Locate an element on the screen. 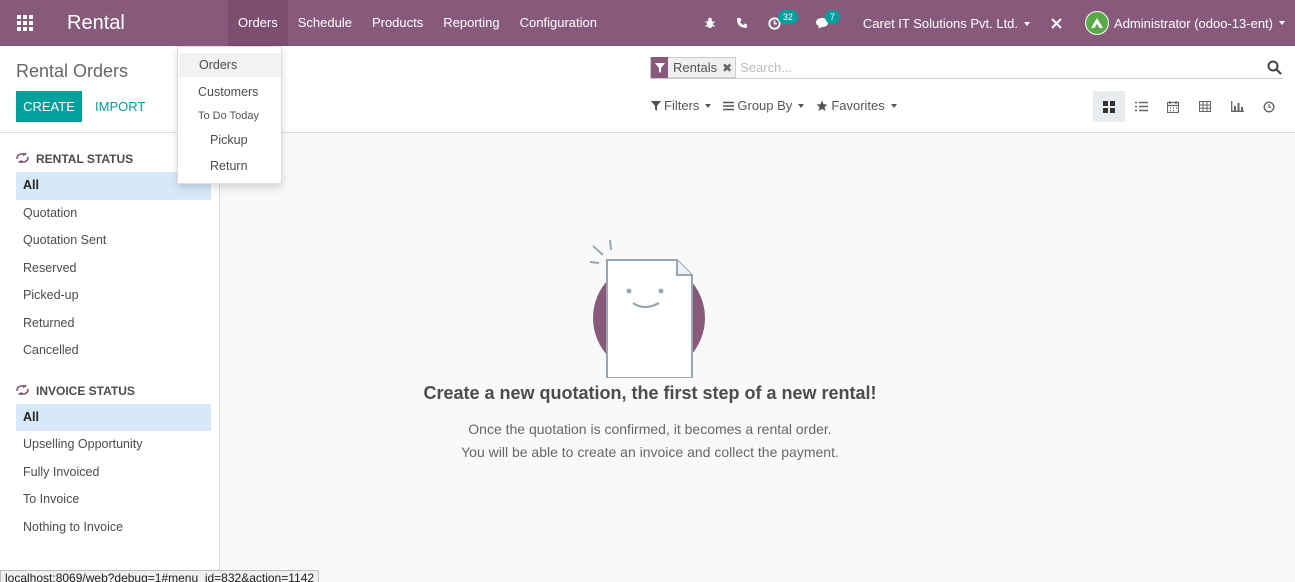 Image resolution: width=1295 pixels, height=582 pixels. groupby-label: Group By is located at coordinates (765, 105).